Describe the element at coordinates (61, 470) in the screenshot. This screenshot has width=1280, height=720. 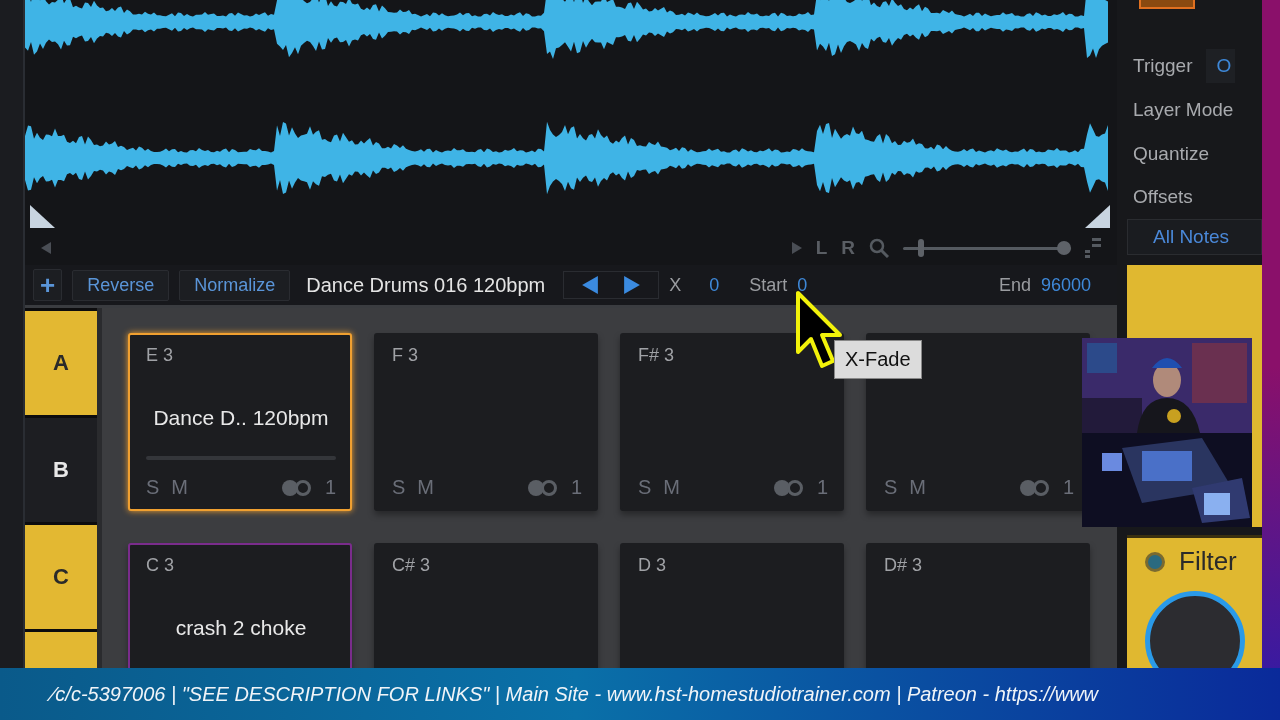
I see `bank-button: B` at that location.